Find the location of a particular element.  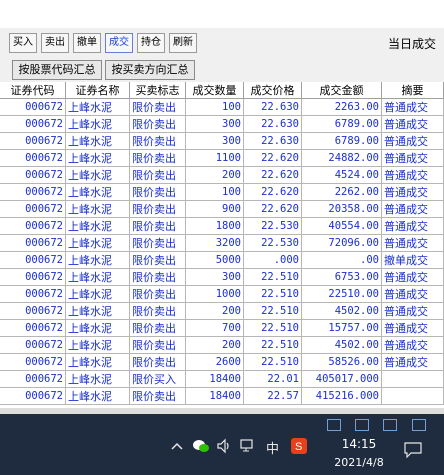

cell-amount: 4524.00 is located at coordinates (342, 175).